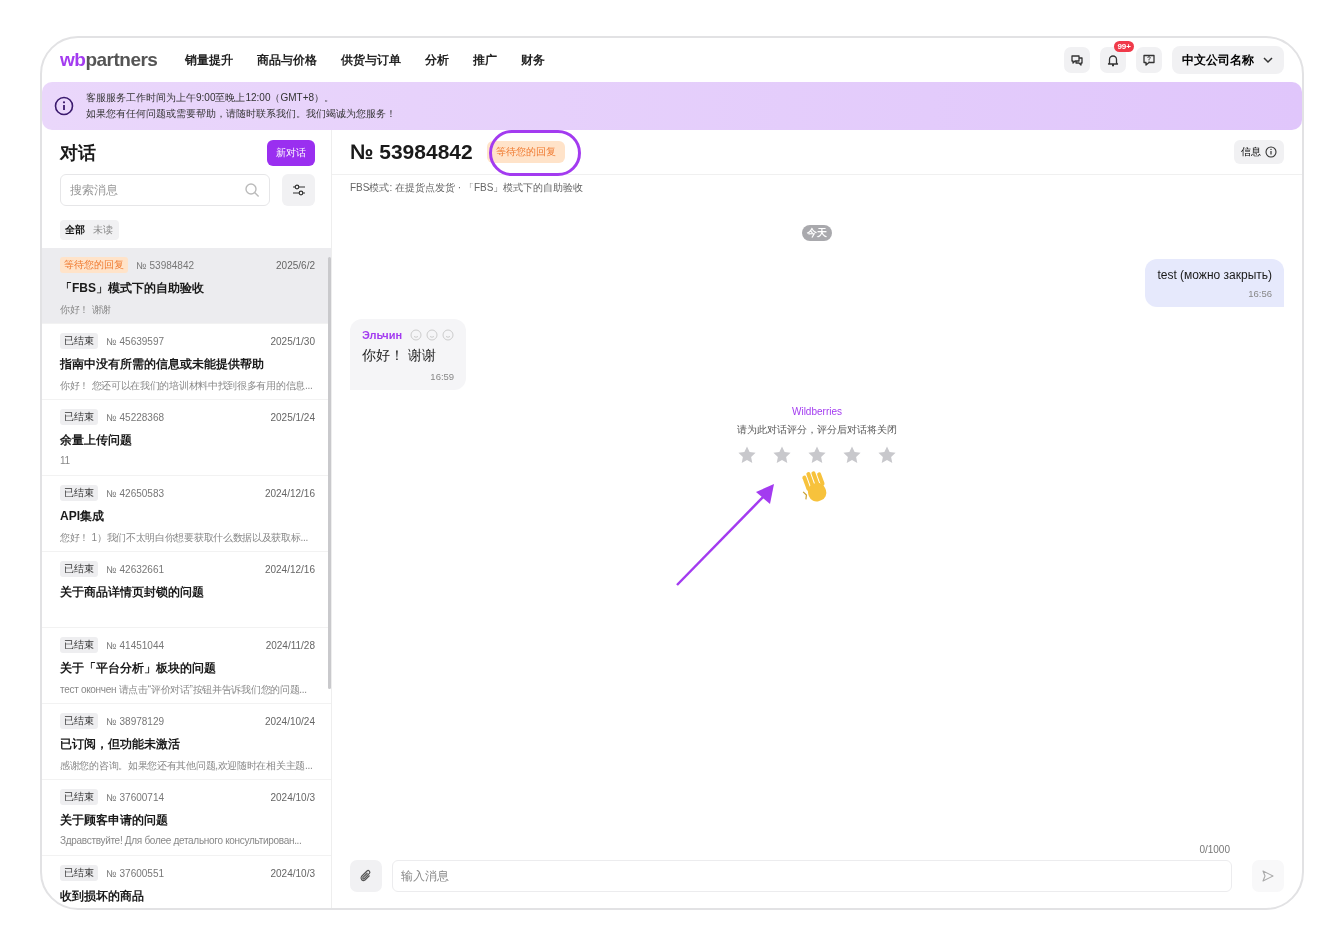  I want to click on dialog-number: № 53984842, so click(411, 152).